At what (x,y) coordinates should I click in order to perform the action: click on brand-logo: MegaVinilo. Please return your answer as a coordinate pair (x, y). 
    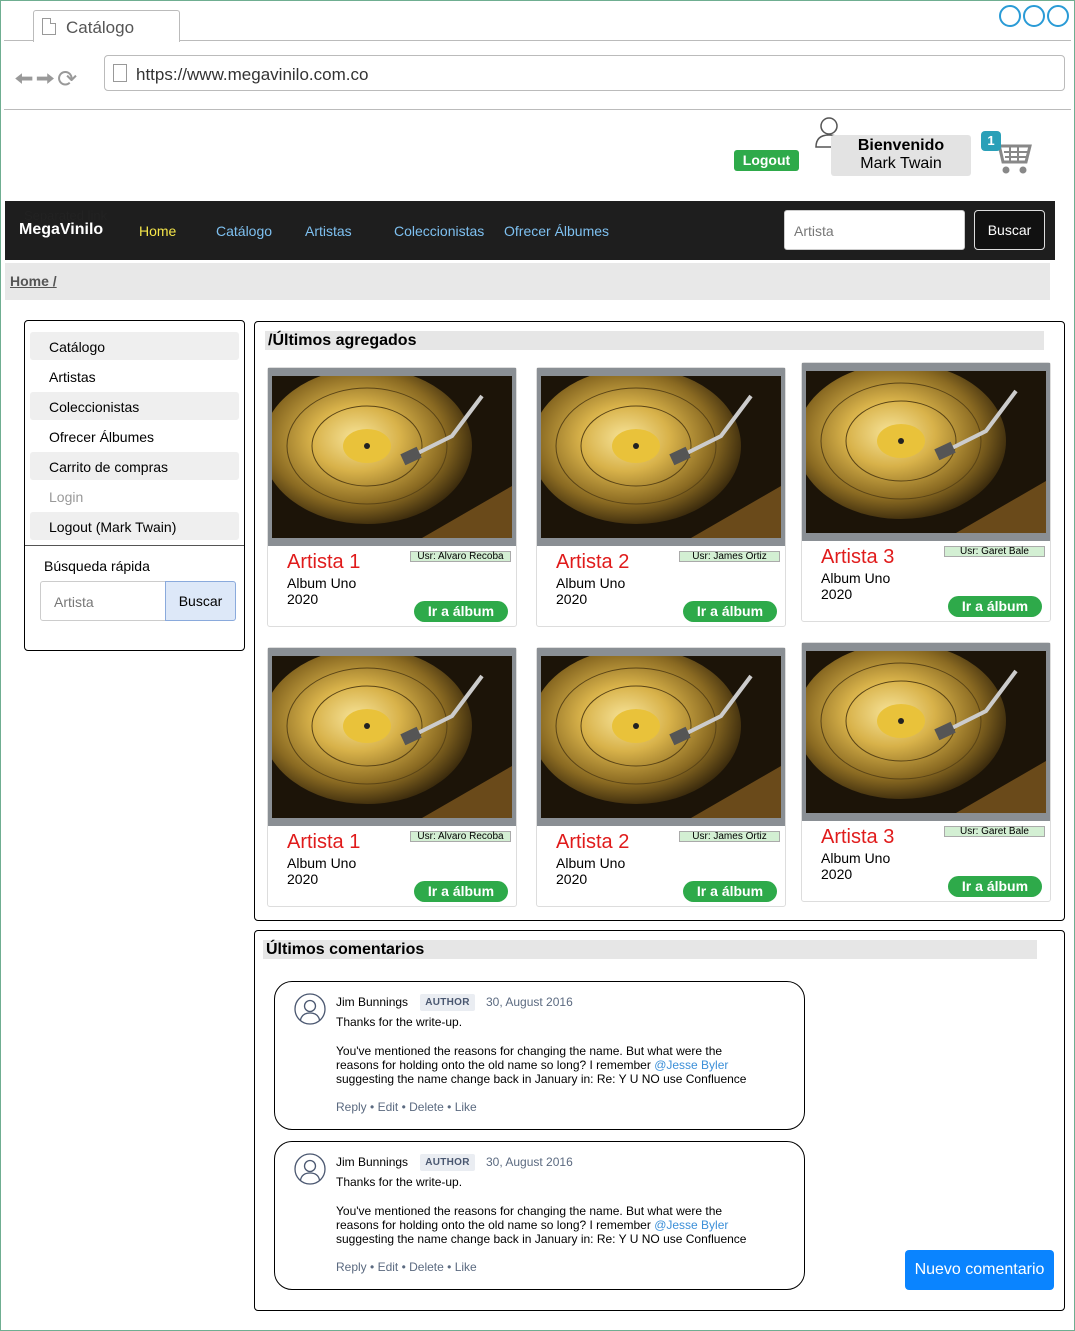
    Looking at the image, I should click on (61, 230).